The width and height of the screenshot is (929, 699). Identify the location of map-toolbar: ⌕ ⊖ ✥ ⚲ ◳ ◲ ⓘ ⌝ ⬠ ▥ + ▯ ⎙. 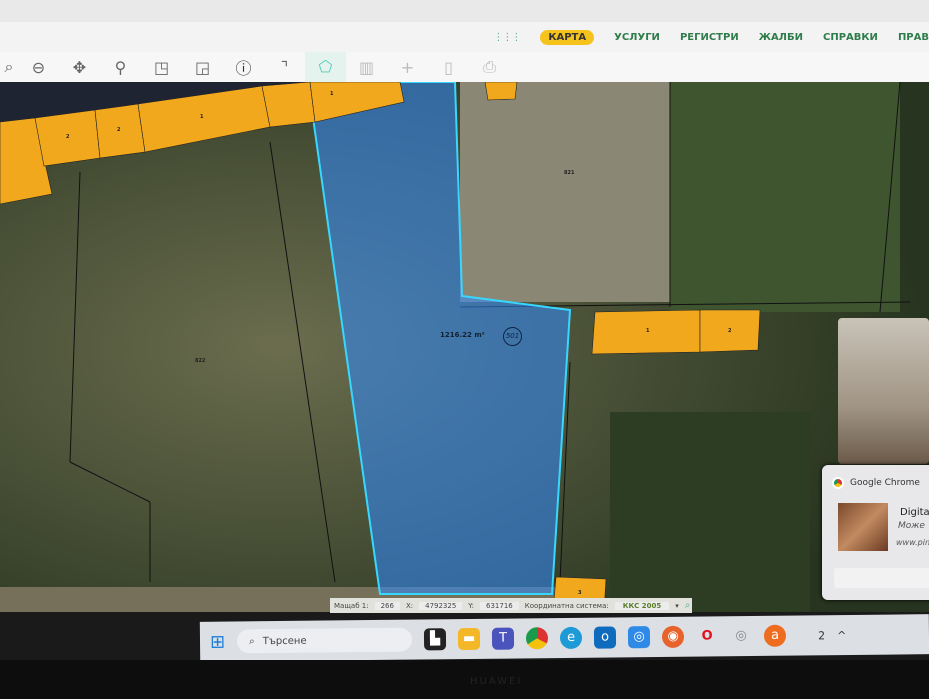
(464, 67).